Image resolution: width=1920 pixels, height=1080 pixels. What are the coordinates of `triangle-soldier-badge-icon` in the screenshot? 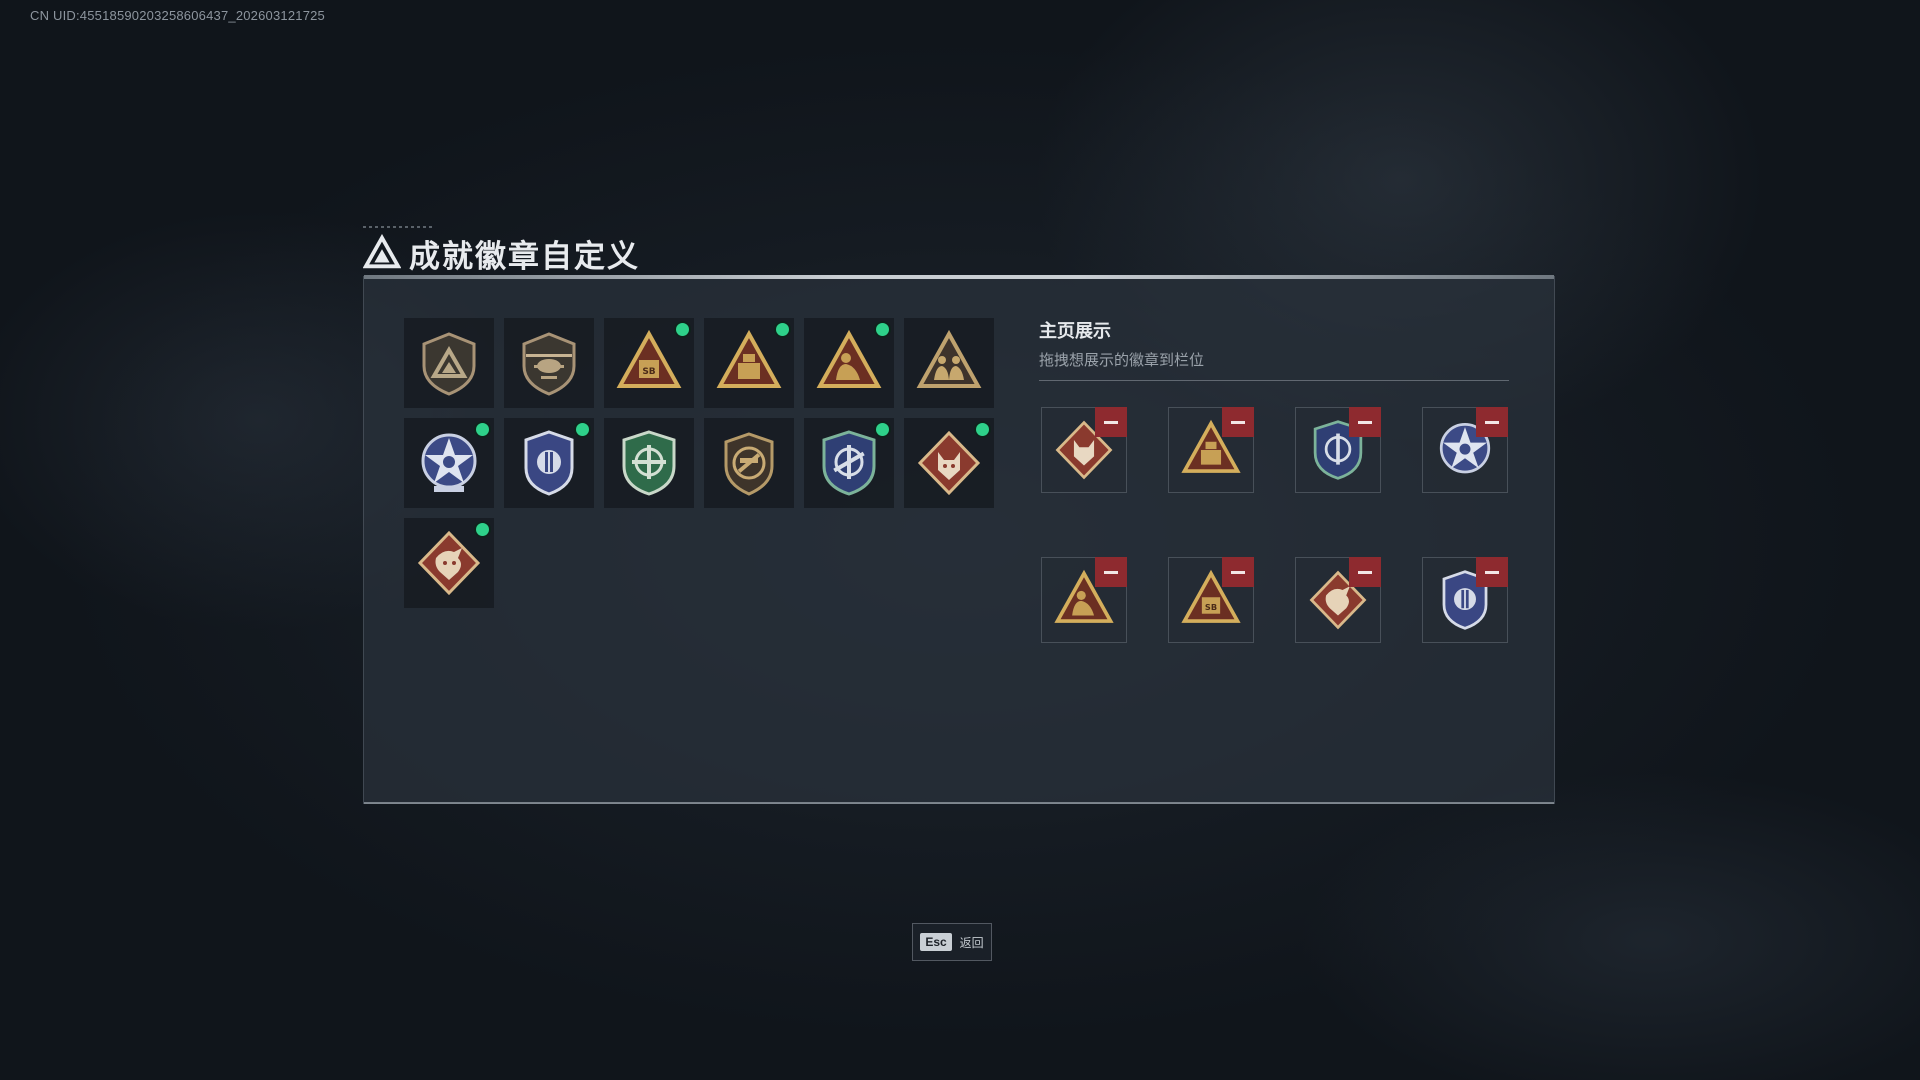 It's located at (849, 358).